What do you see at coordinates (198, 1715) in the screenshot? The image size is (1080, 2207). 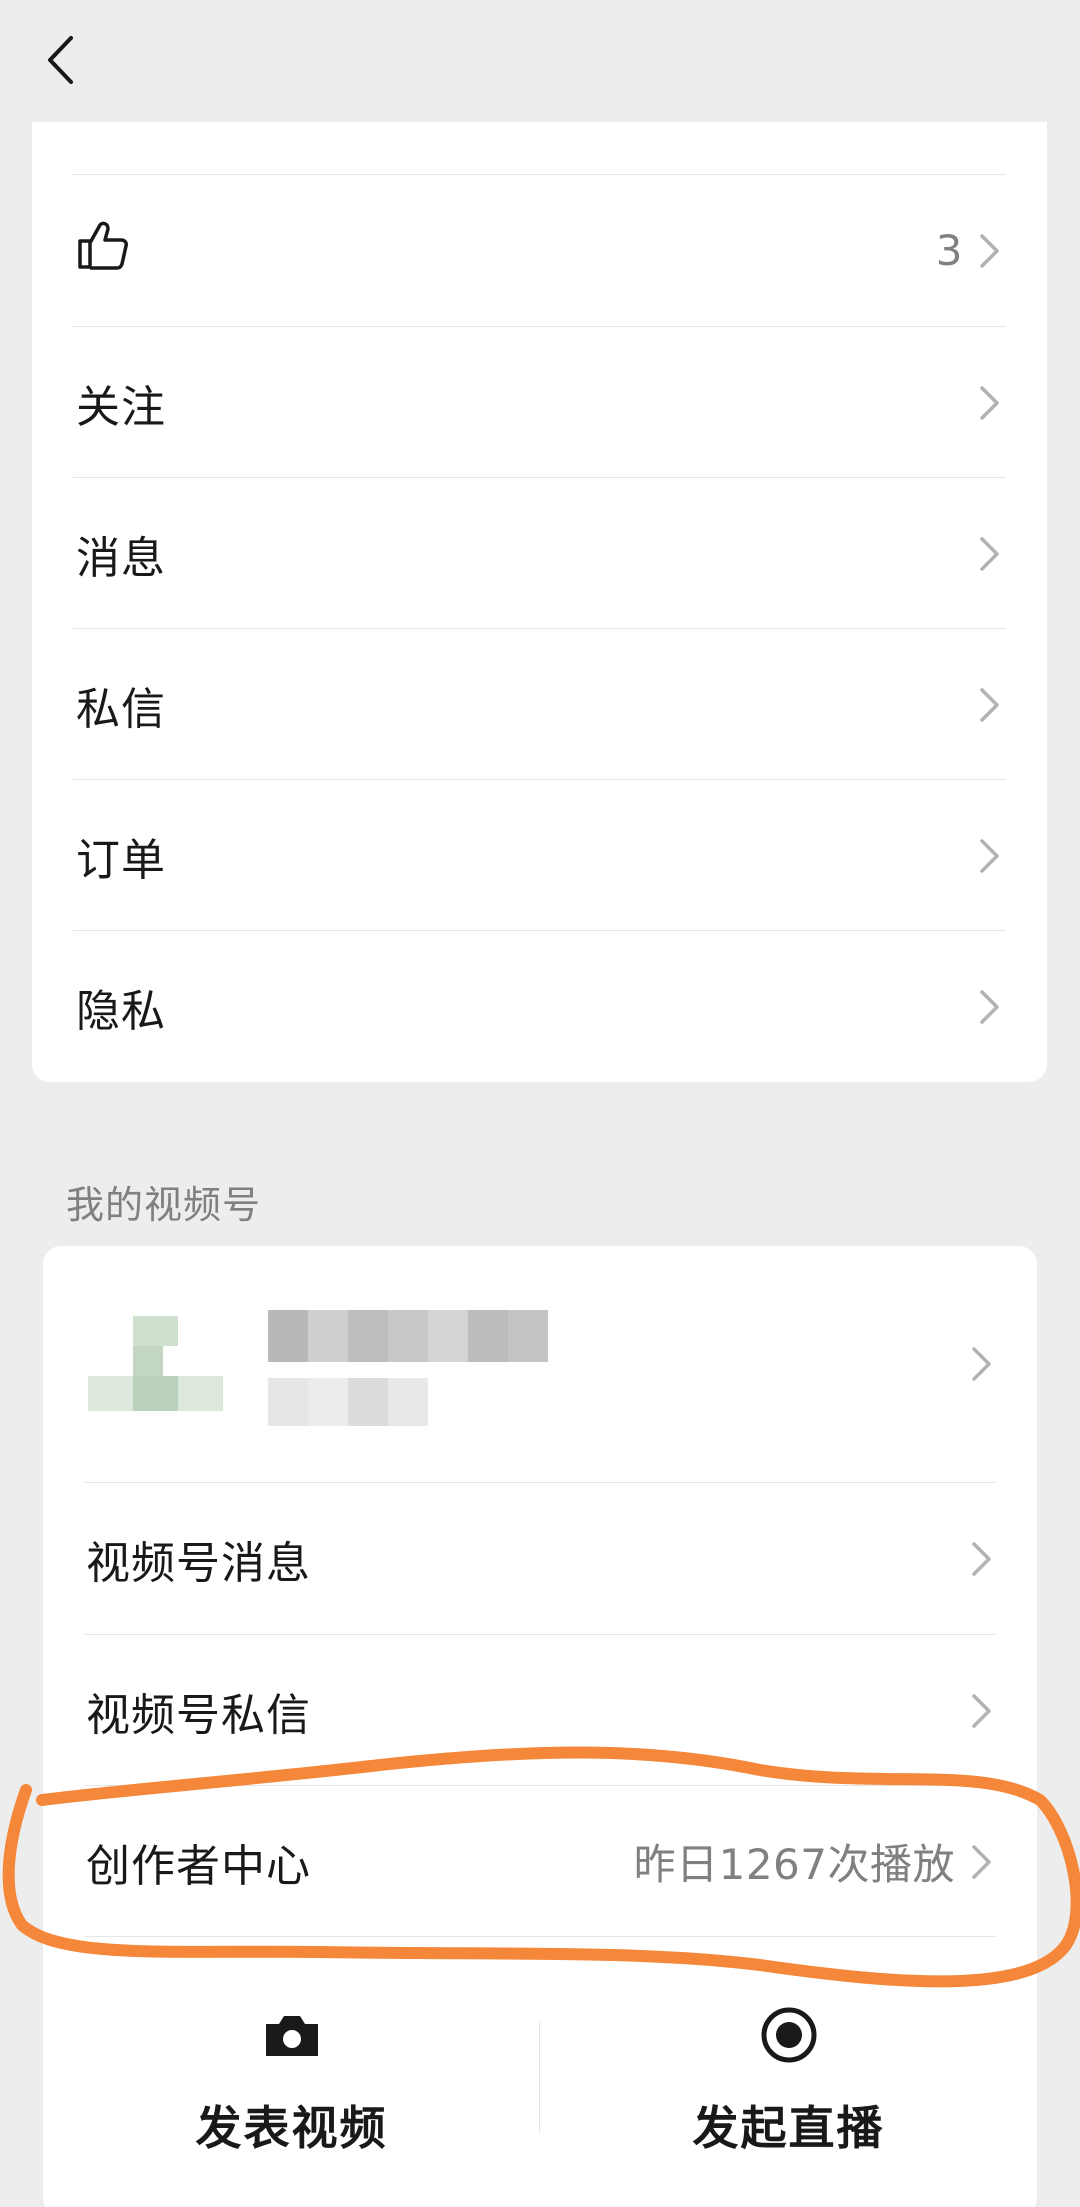 I see `channel-private-messages-label: 视频号私信` at bounding box center [198, 1715].